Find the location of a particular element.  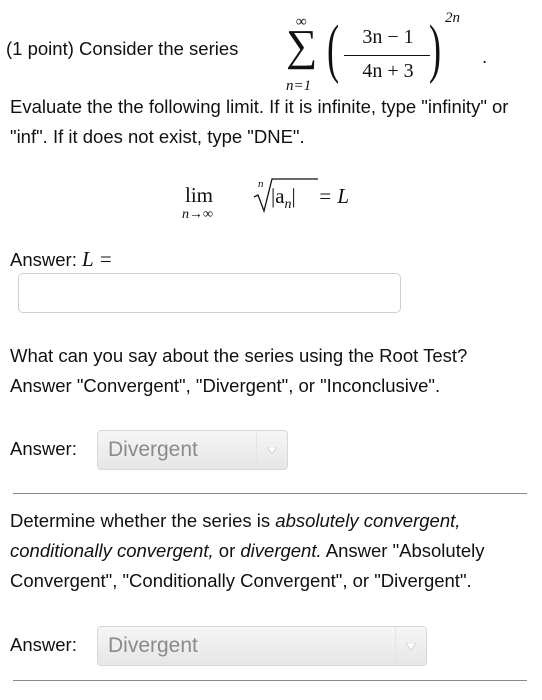

q3-text-emph-2: divergent. is located at coordinates (281, 550).